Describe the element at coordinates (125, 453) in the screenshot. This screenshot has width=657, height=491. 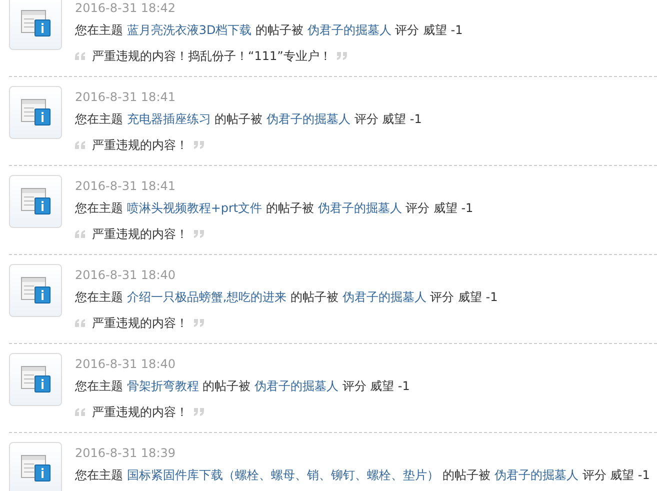
I see `notice-date: 2016-8-31 18:39` at that location.